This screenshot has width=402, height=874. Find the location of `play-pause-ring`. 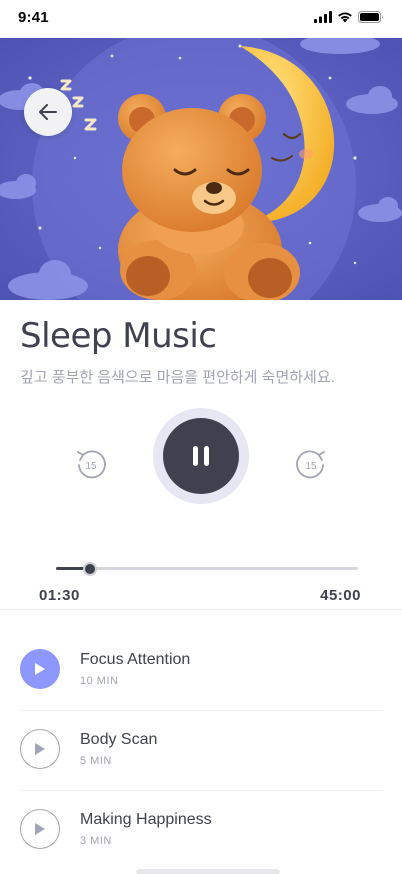

play-pause-ring is located at coordinates (201, 456).